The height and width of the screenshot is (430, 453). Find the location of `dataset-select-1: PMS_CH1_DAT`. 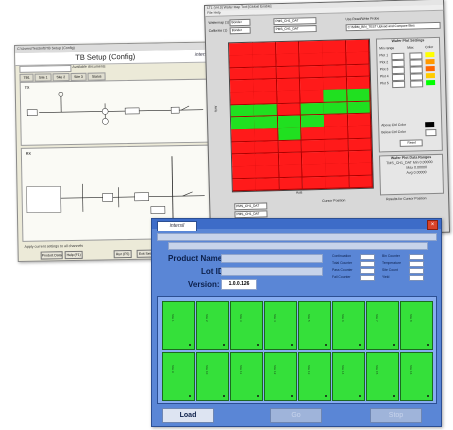

dataset-select-1: PMS_CH1_DAT is located at coordinates (295, 21).